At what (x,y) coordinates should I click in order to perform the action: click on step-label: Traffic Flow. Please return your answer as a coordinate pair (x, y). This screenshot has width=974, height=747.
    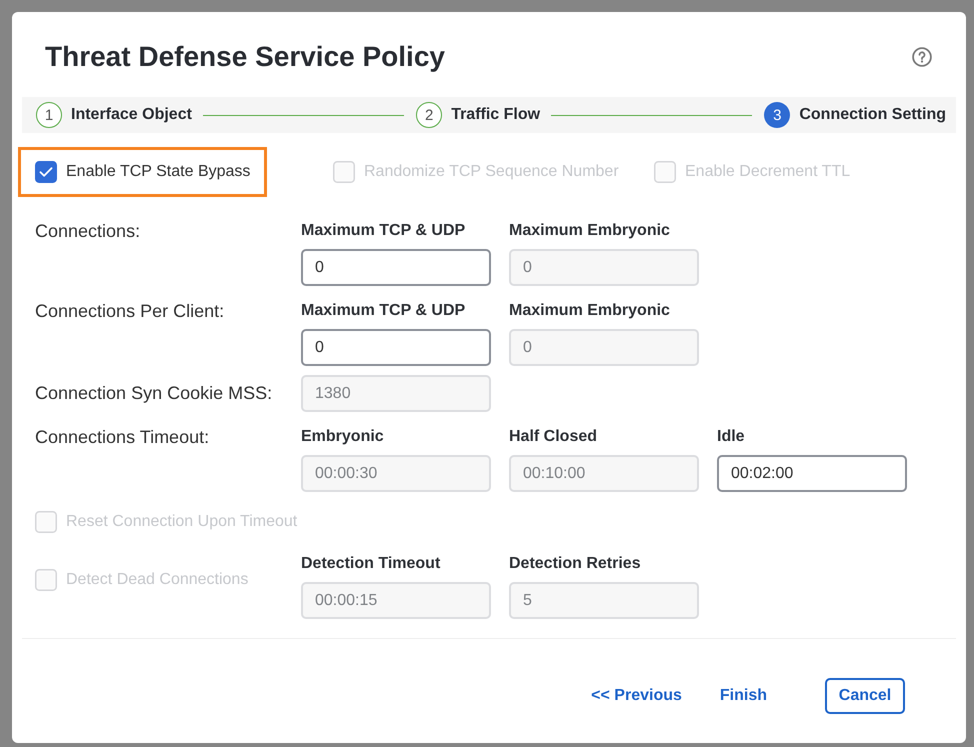
    Looking at the image, I should click on (495, 115).